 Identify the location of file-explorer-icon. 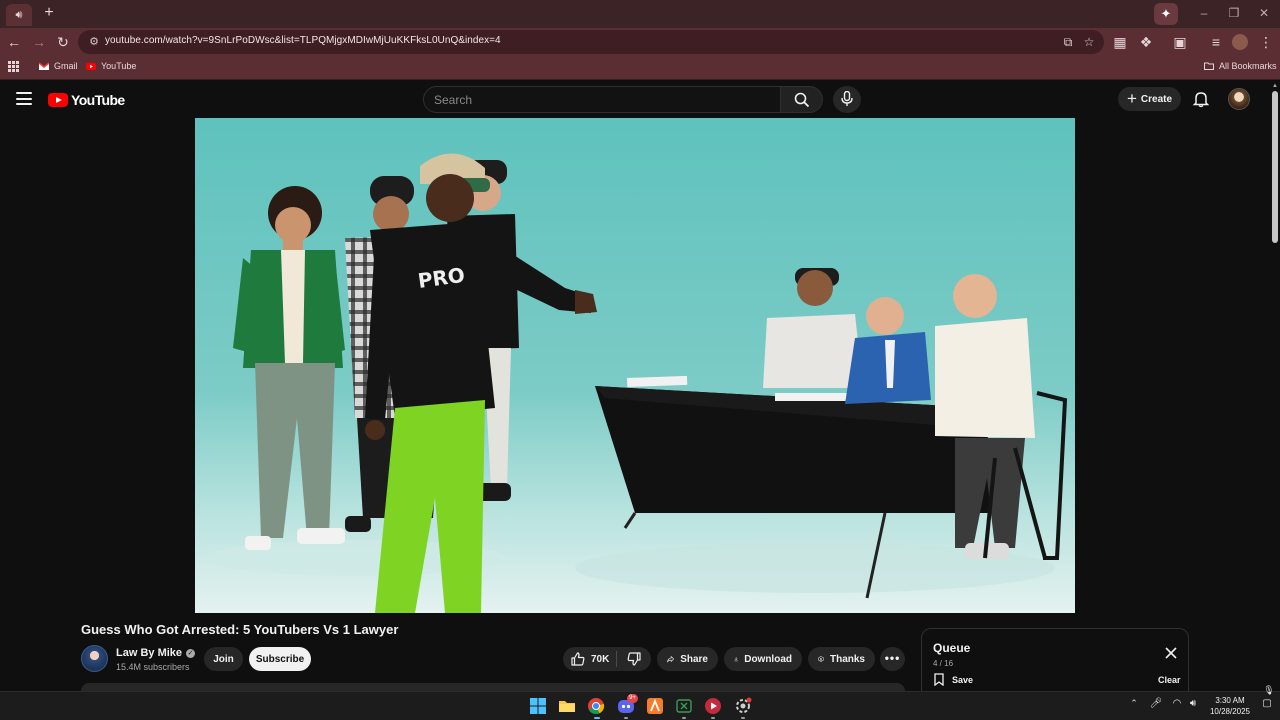
(567, 706).